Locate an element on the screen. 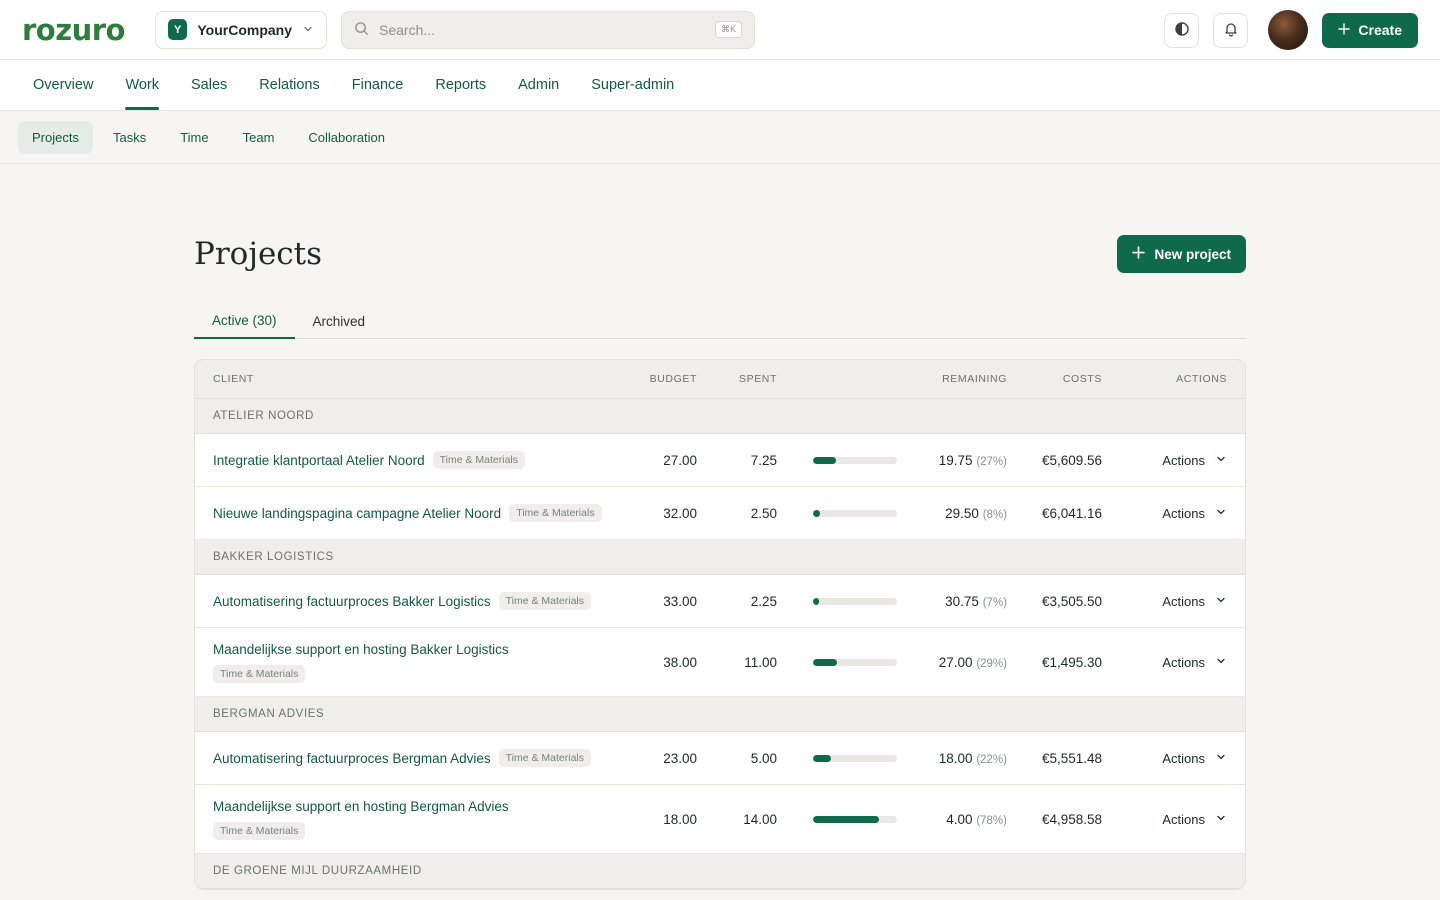 The width and height of the screenshot is (1440, 900). remaining-cell: 18.00 (22%) is located at coordinates (952, 758).